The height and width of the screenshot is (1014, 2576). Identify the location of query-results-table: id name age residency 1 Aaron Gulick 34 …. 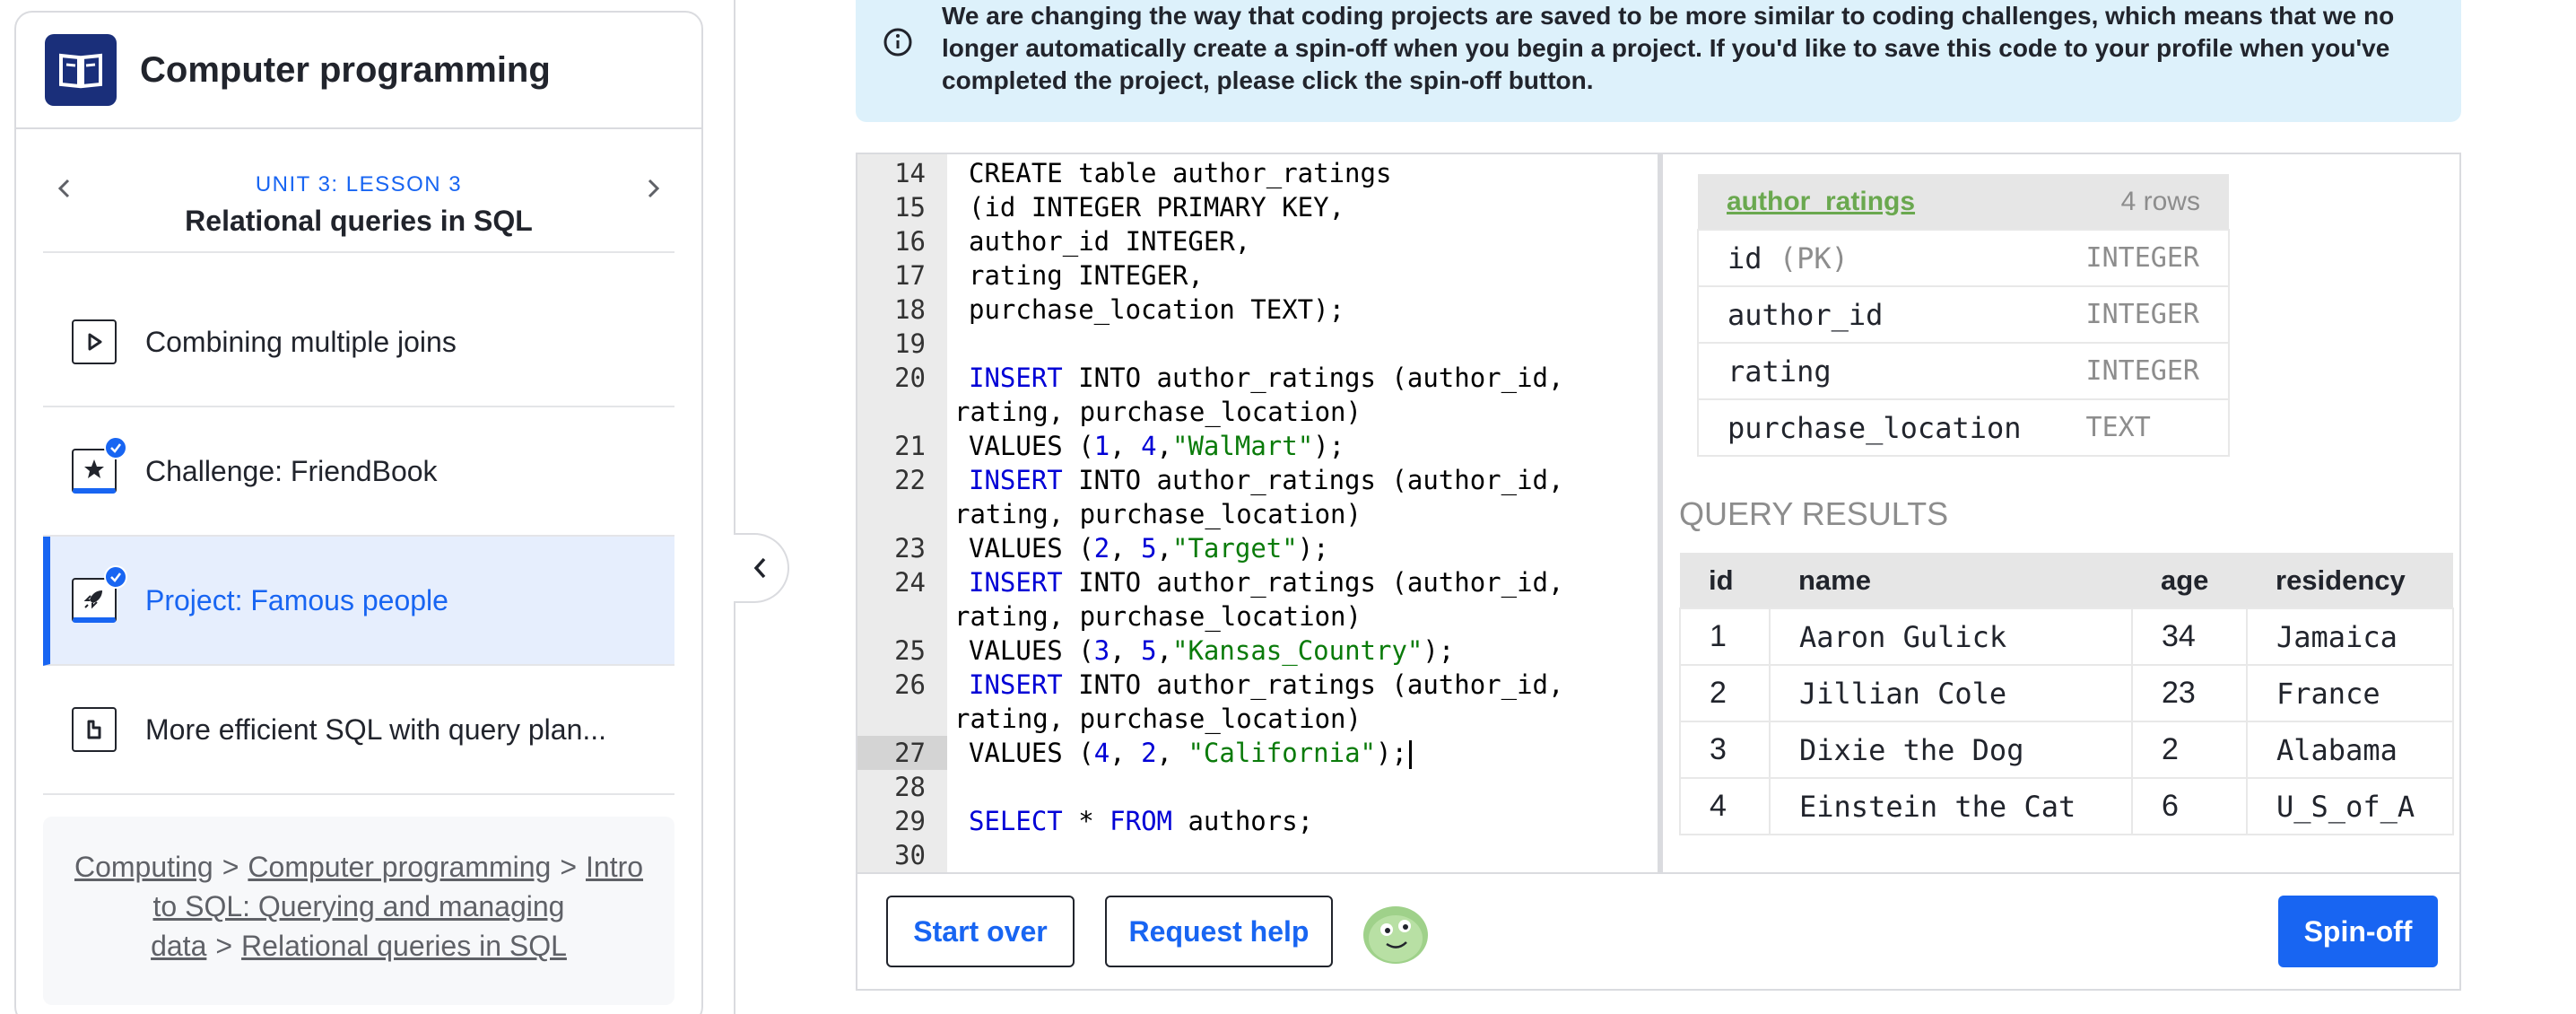
(2066, 694).